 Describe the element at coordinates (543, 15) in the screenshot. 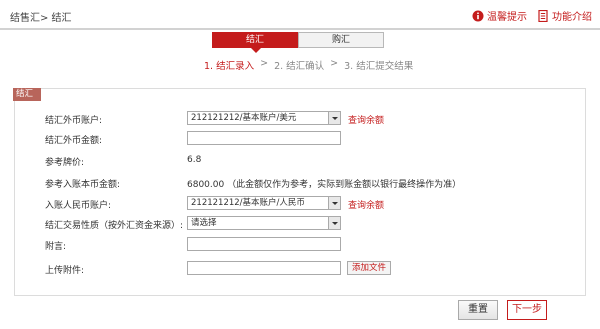

I see `document-icon` at that location.